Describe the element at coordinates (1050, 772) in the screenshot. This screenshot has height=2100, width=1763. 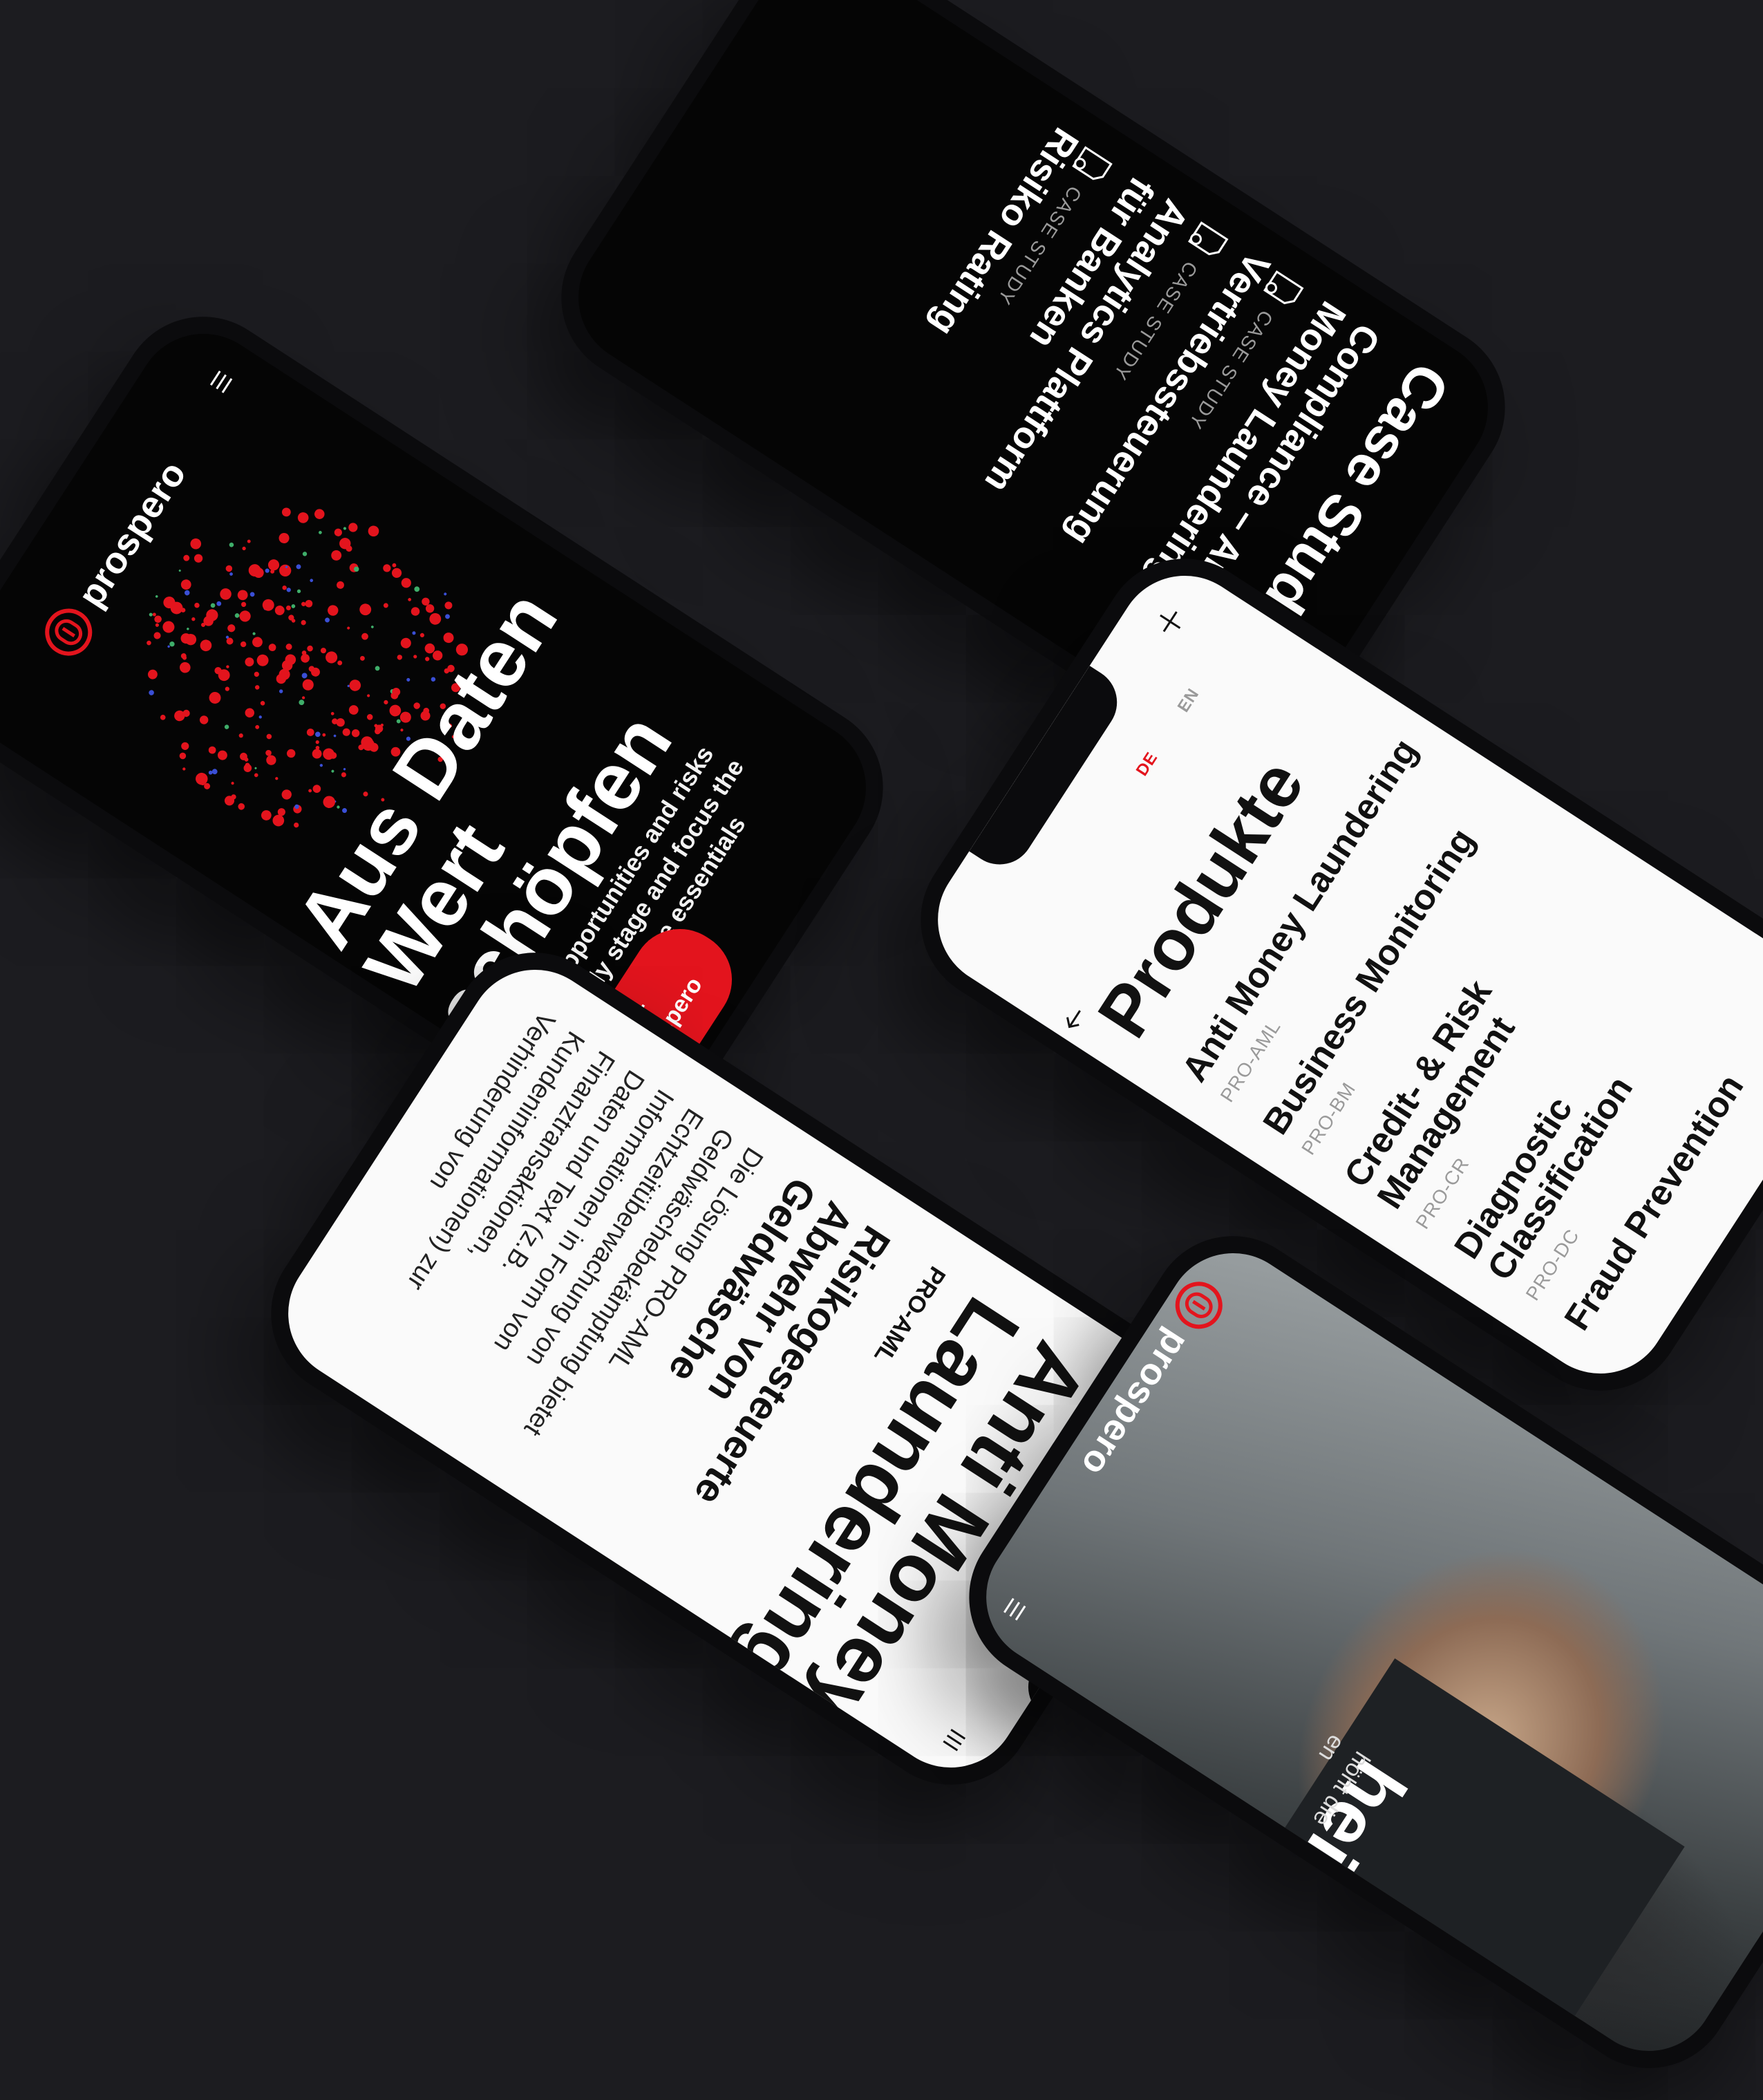
I see `notch` at that location.